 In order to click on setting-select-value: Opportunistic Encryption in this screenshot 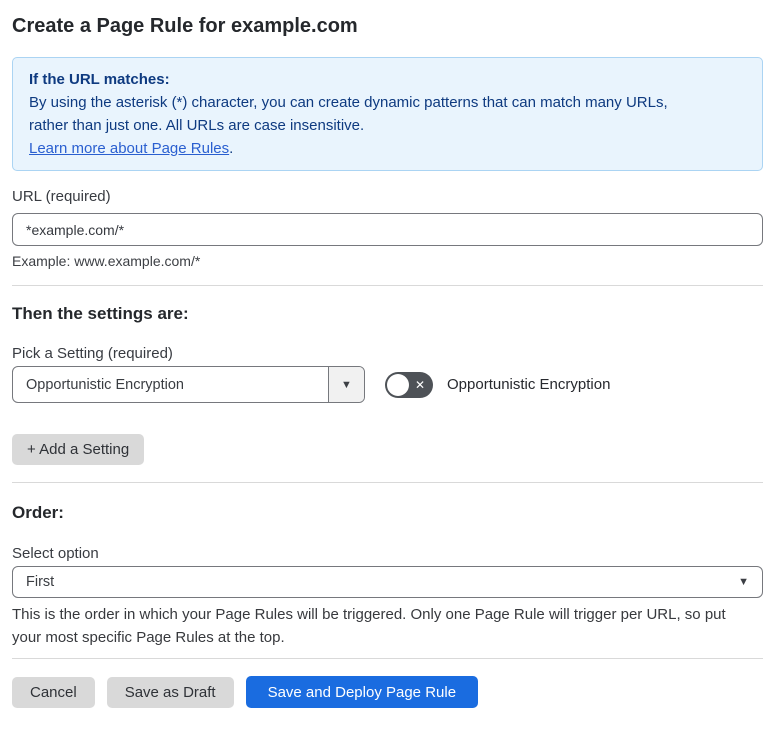, I will do `click(105, 384)`.